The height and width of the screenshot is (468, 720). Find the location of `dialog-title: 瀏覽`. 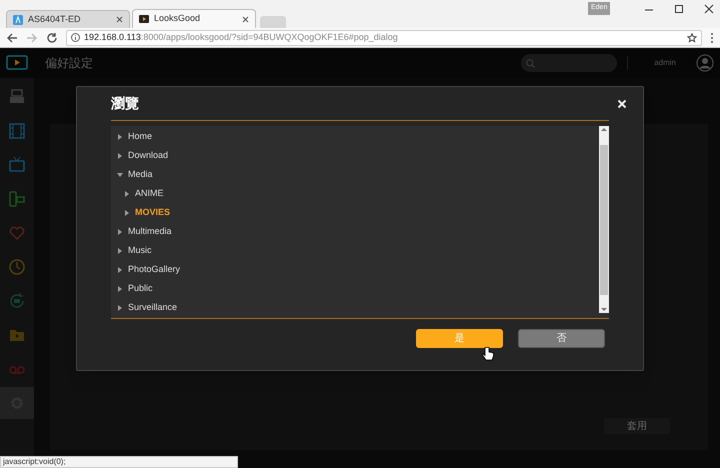

dialog-title: 瀏覽 is located at coordinates (125, 103).